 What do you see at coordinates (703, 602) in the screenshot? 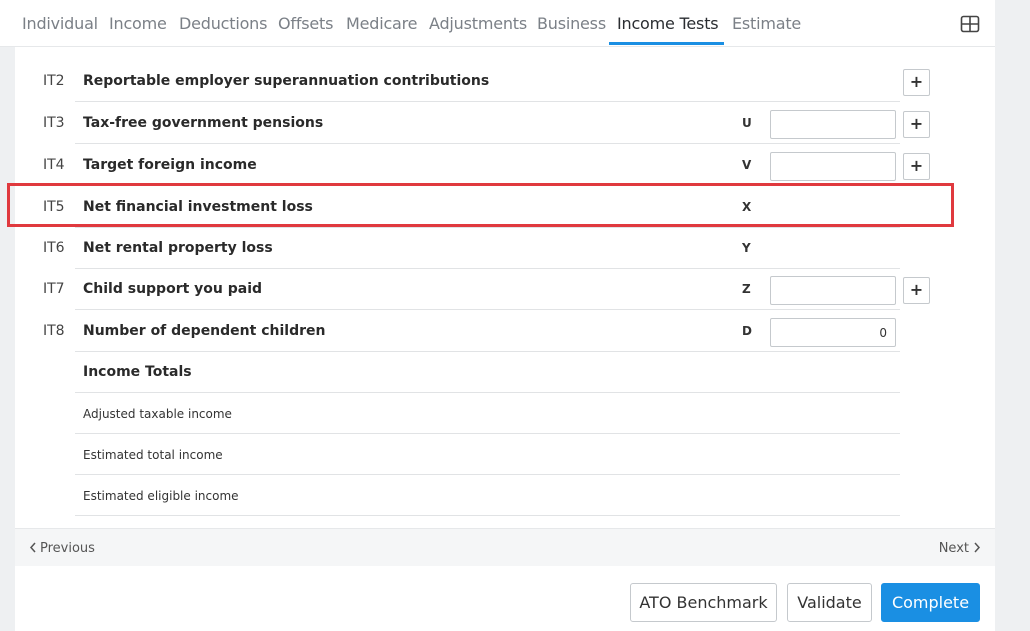
I see `ato-benchmark-button: ATO Benchmark` at bounding box center [703, 602].